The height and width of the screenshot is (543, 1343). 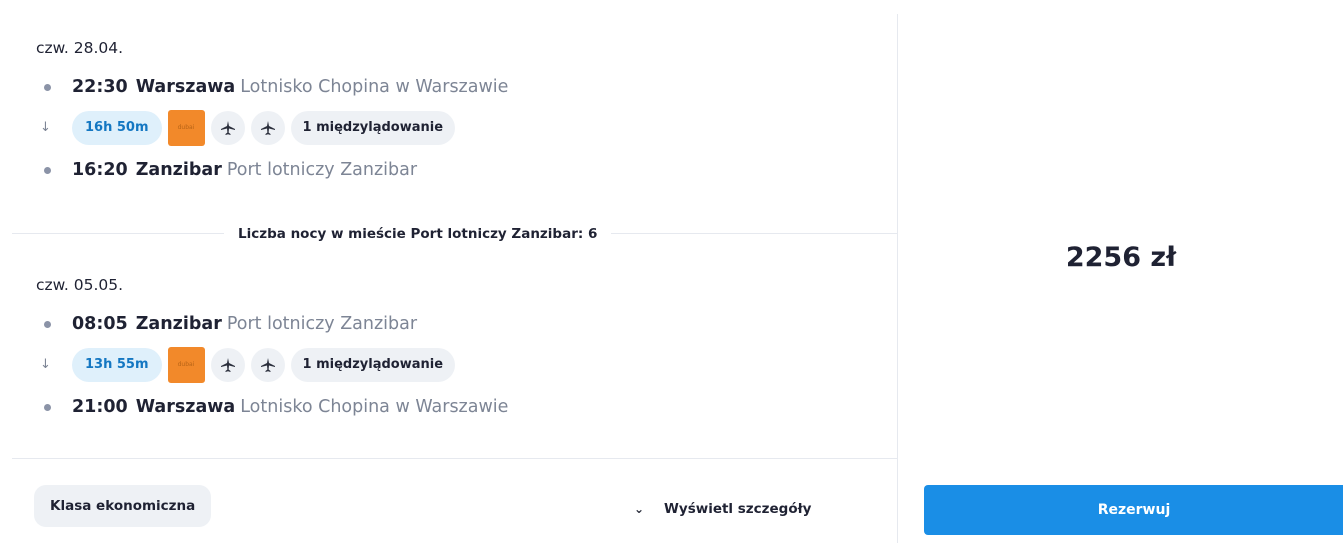 What do you see at coordinates (117, 128) in the screenshot?
I see `duration-badge: 16h 50m` at bounding box center [117, 128].